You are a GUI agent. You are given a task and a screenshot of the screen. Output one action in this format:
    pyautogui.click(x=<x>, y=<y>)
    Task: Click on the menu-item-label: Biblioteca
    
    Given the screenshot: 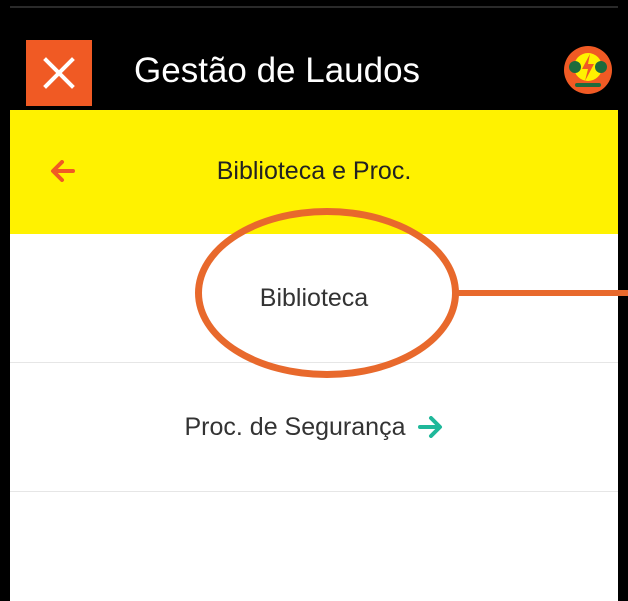 What is the action you would take?
    pyautogui.click(x=314, y=297)
    